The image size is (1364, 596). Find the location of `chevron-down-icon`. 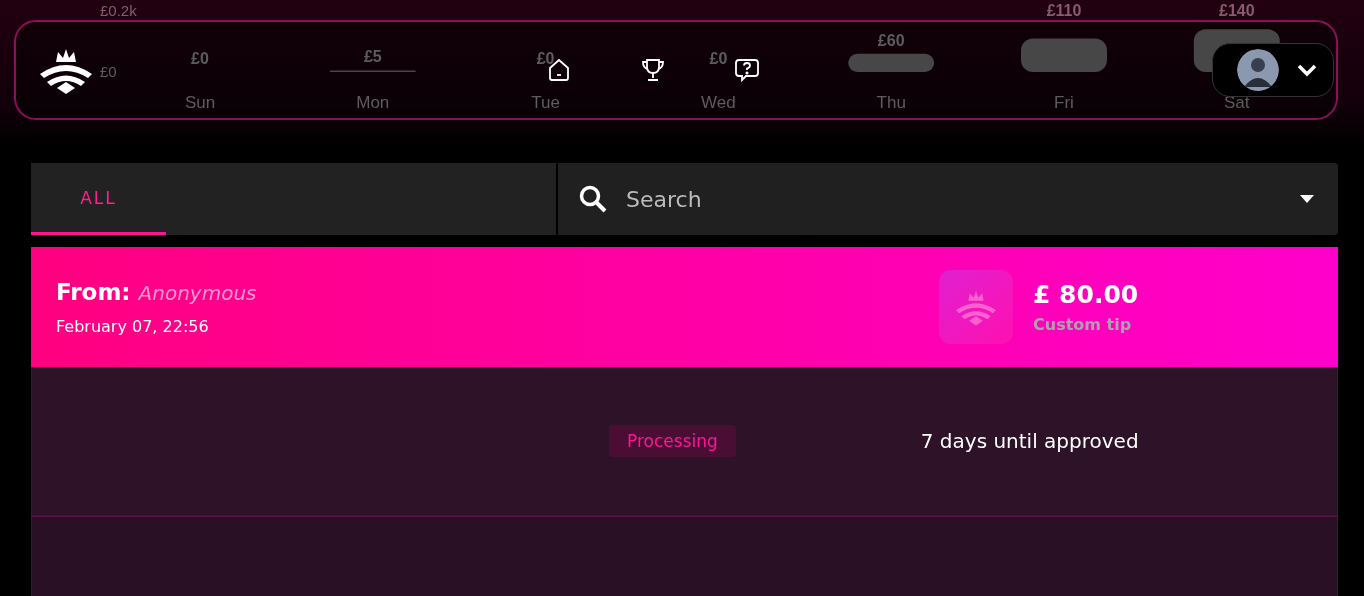

chevron-down-icon is located at coordinates (1307, 70).